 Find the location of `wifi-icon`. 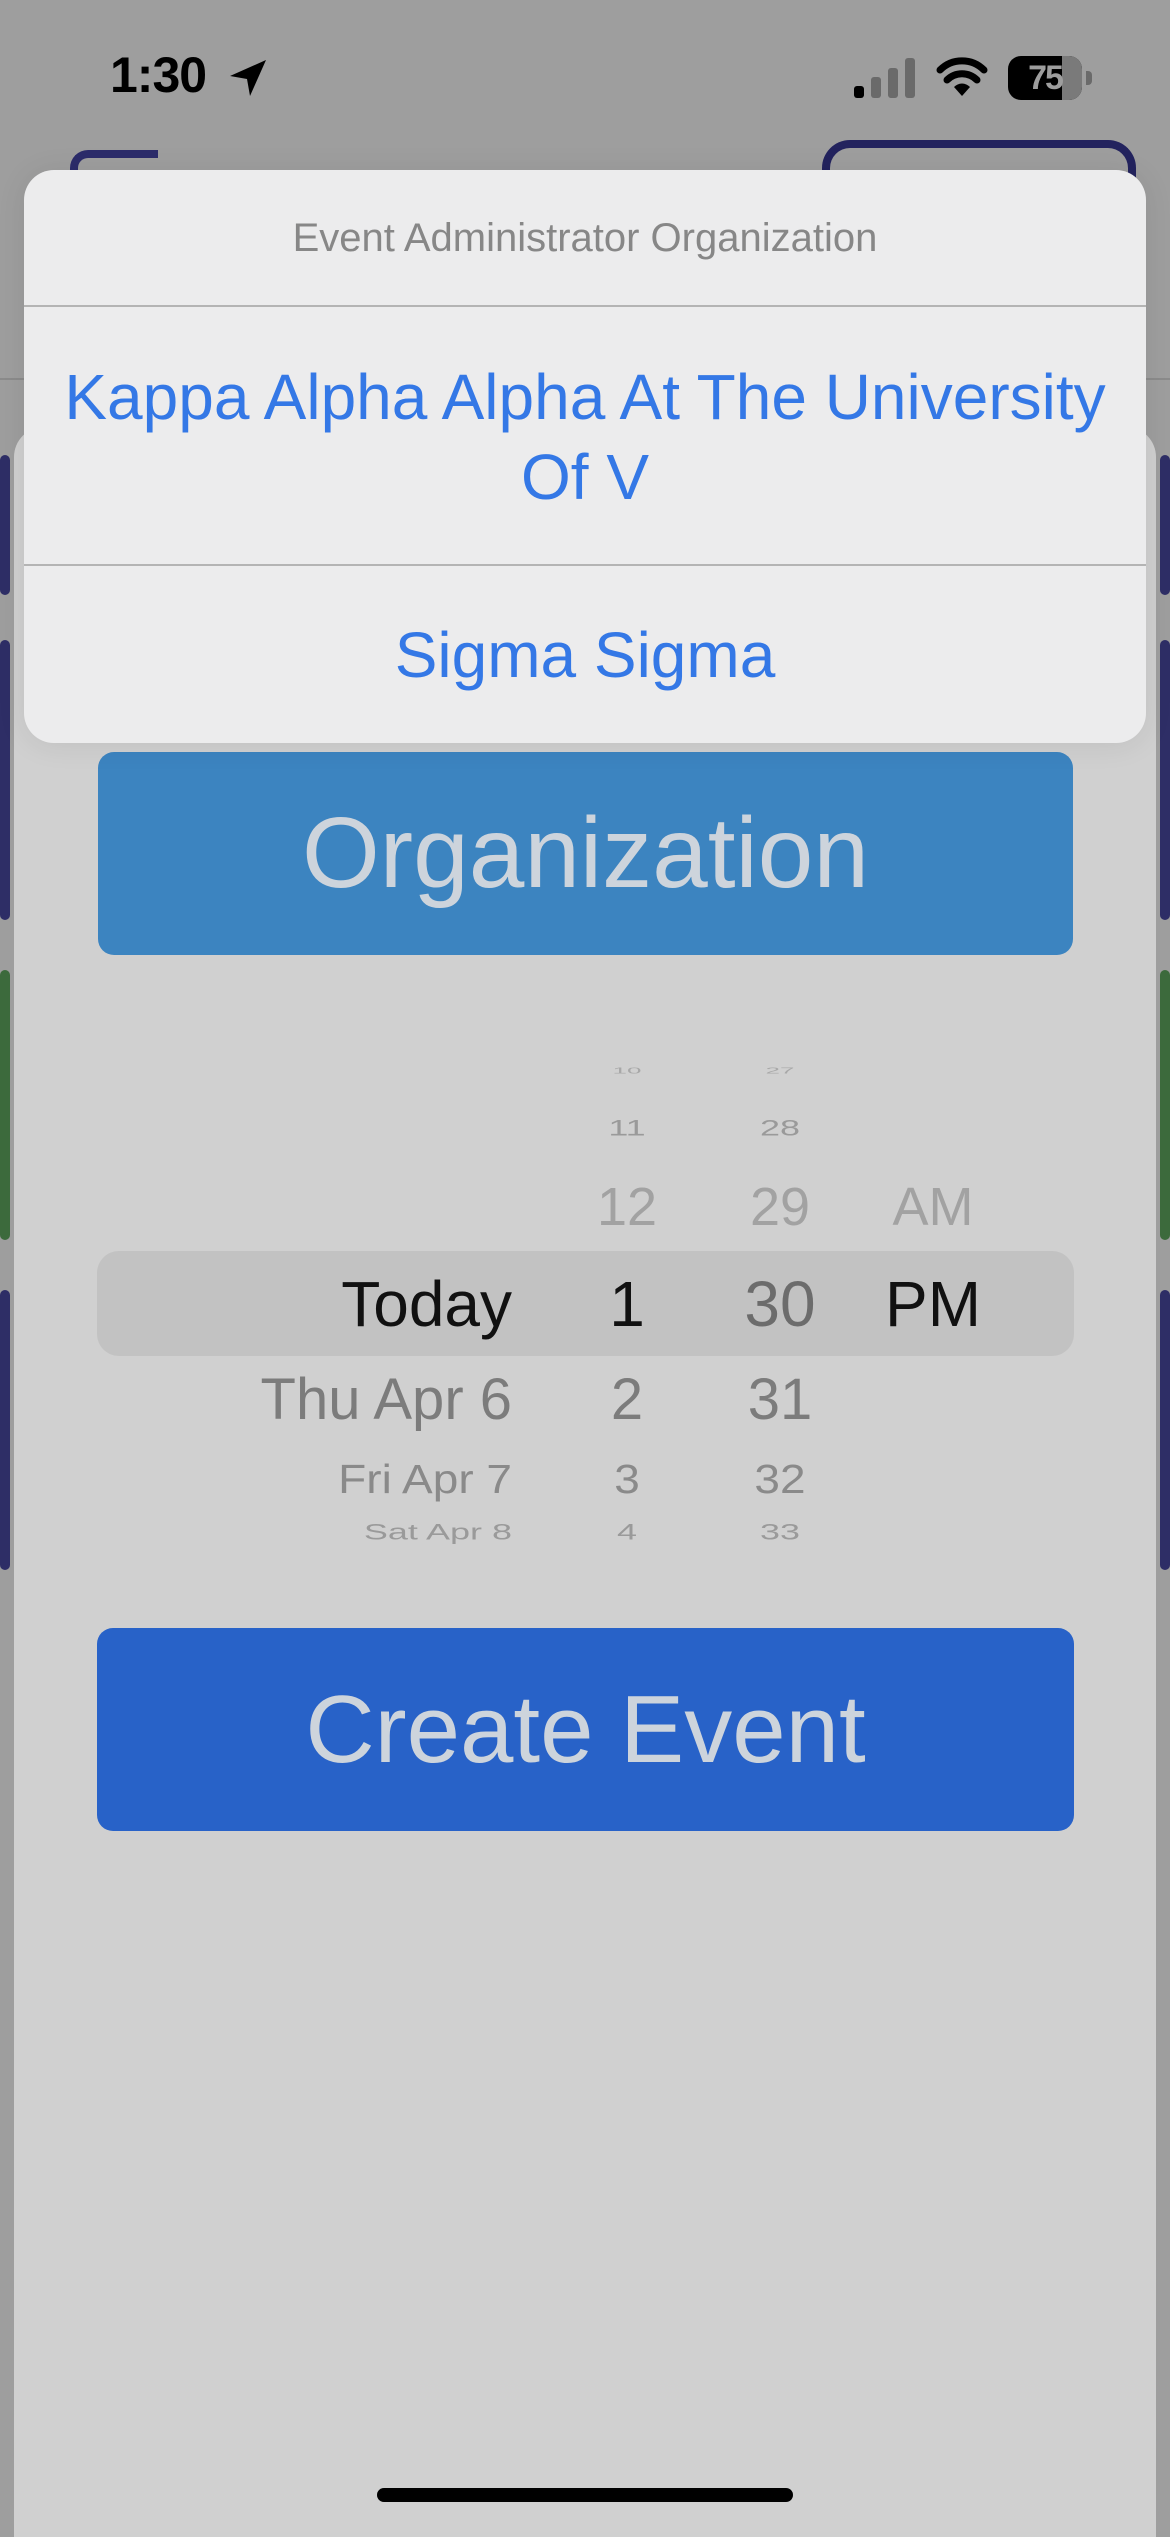

wifi-icon is located at coordinates (962, 76).